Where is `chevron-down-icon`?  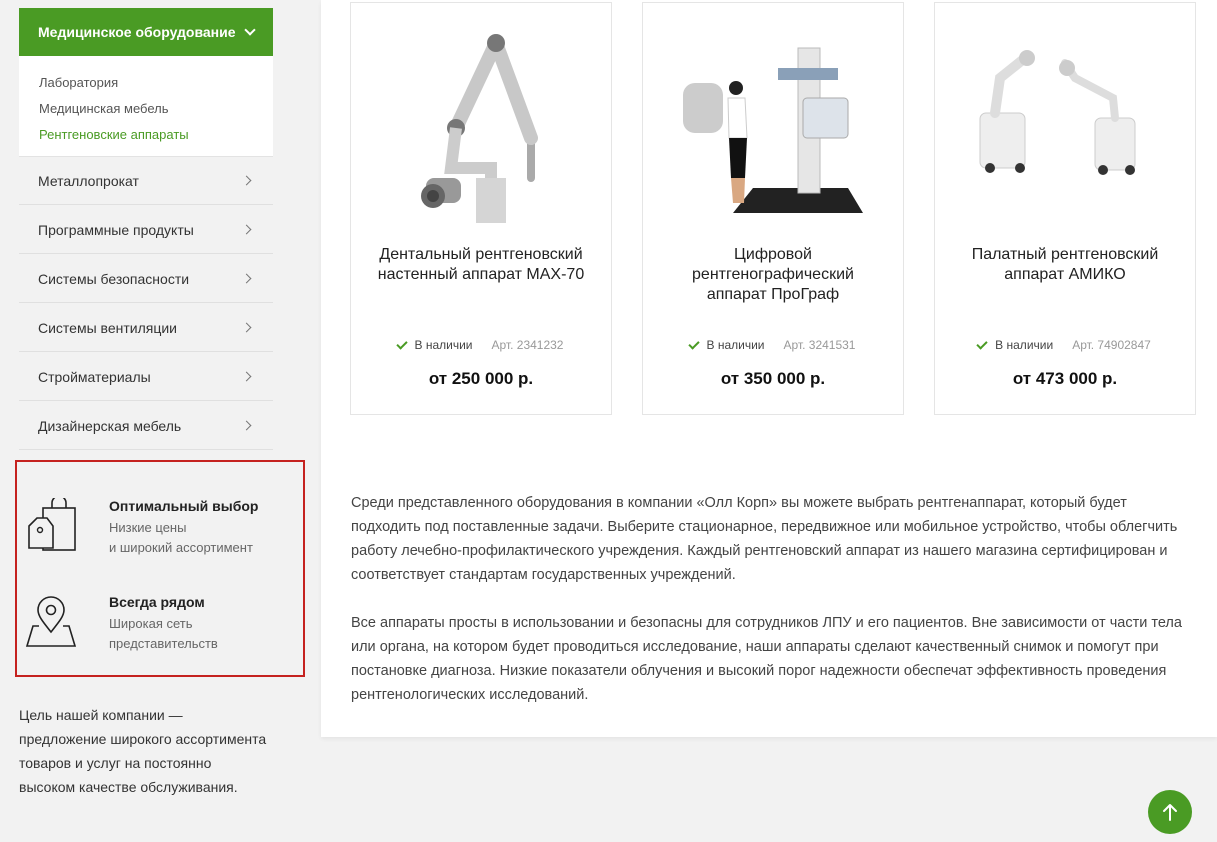 chevron-down-icon is located at coordinates (250, 30).